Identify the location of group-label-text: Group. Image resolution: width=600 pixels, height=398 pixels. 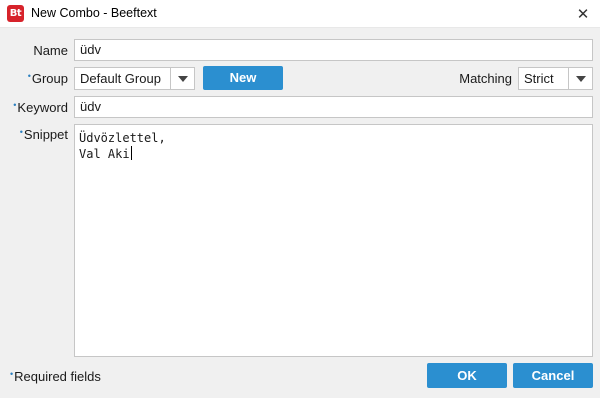
(49, 78).